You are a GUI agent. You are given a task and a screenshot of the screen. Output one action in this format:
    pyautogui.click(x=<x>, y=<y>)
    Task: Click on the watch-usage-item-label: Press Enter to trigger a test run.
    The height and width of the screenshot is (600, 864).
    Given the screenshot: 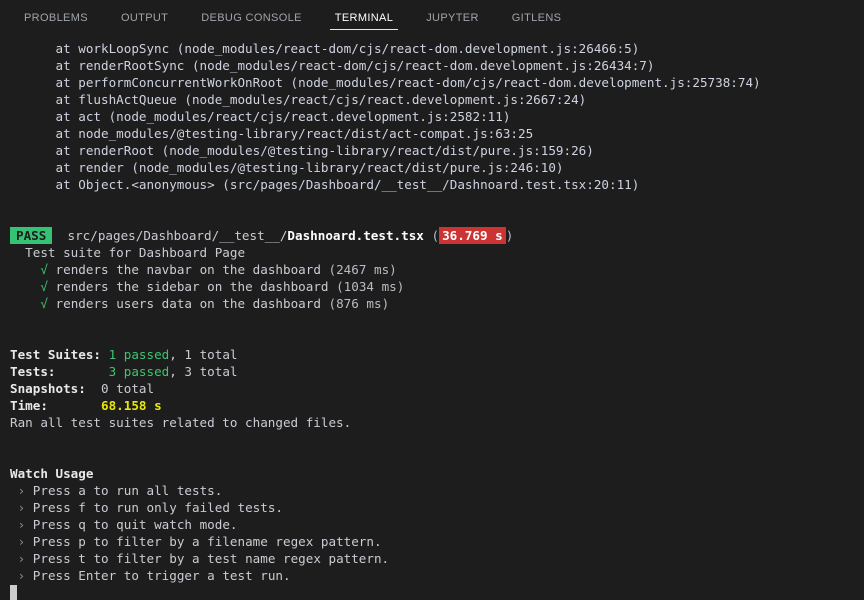 What is the action you would take?
    pyautogui.click(x=161, y=575)
    